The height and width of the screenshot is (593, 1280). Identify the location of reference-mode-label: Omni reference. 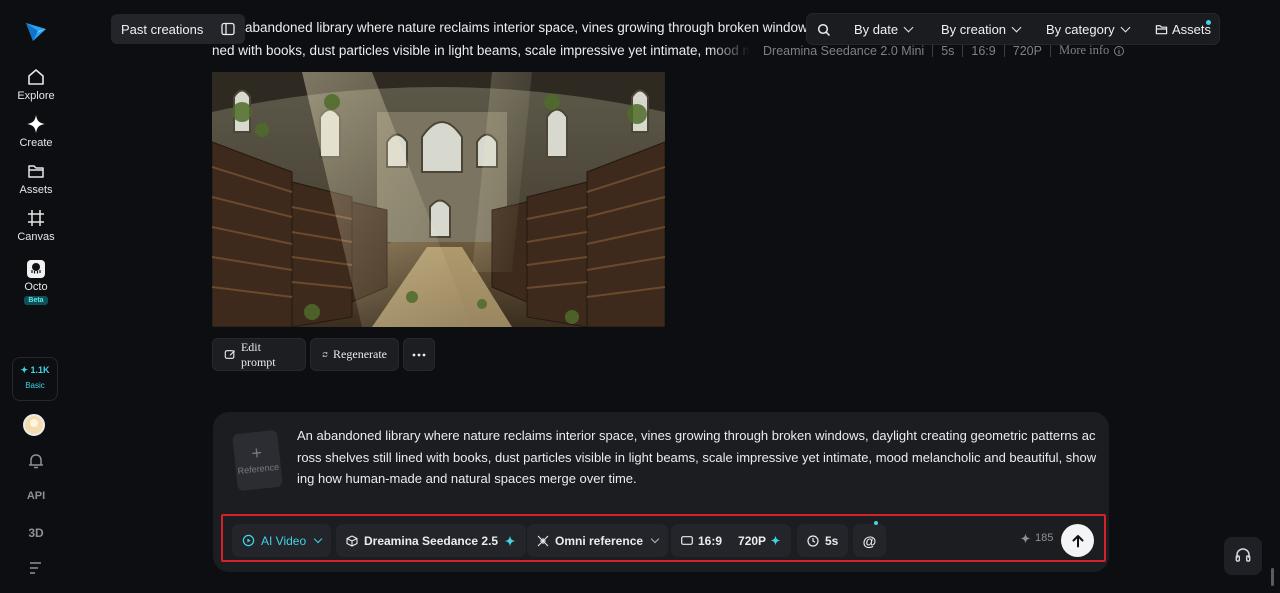
(599, 540).